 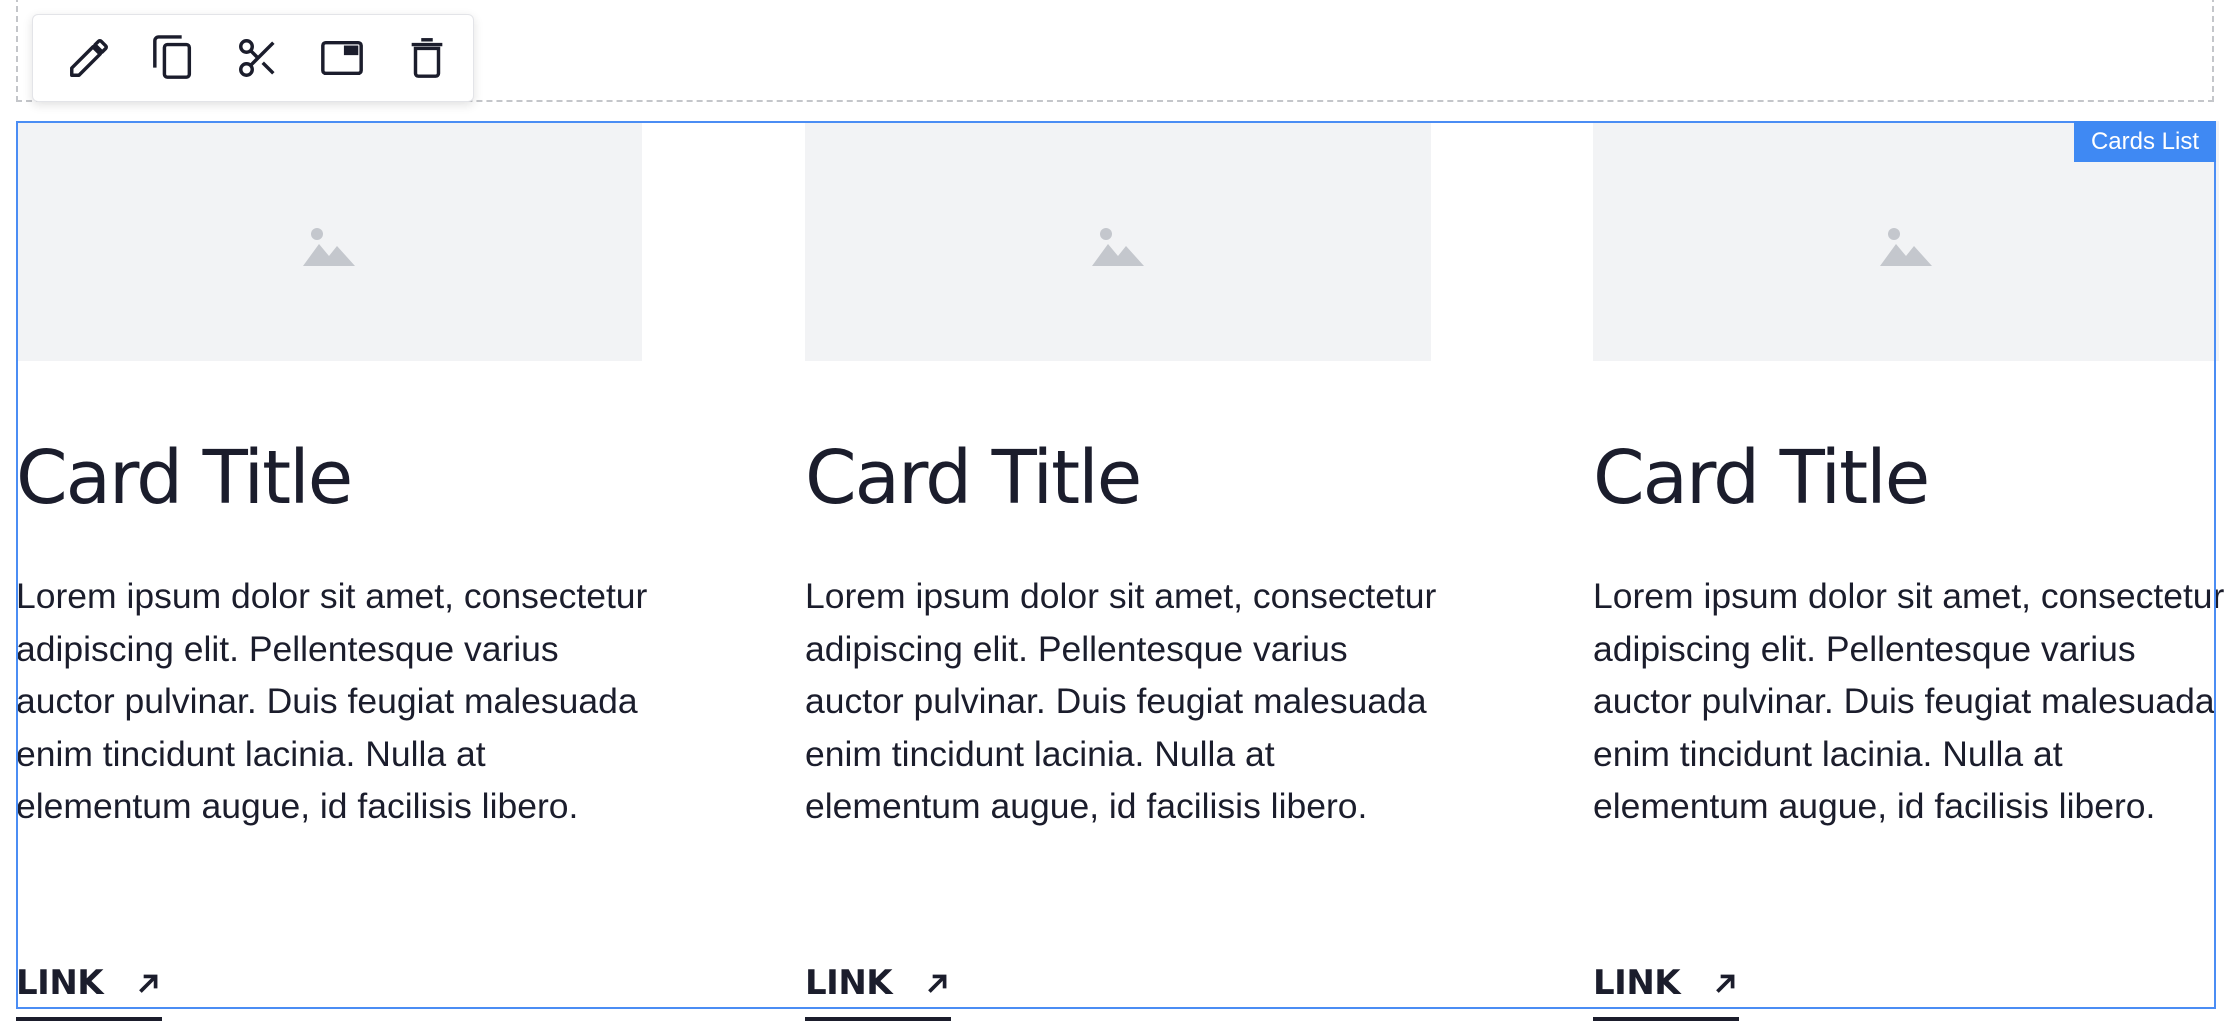 I want to click on window-icon, so click(x=342, y=58).